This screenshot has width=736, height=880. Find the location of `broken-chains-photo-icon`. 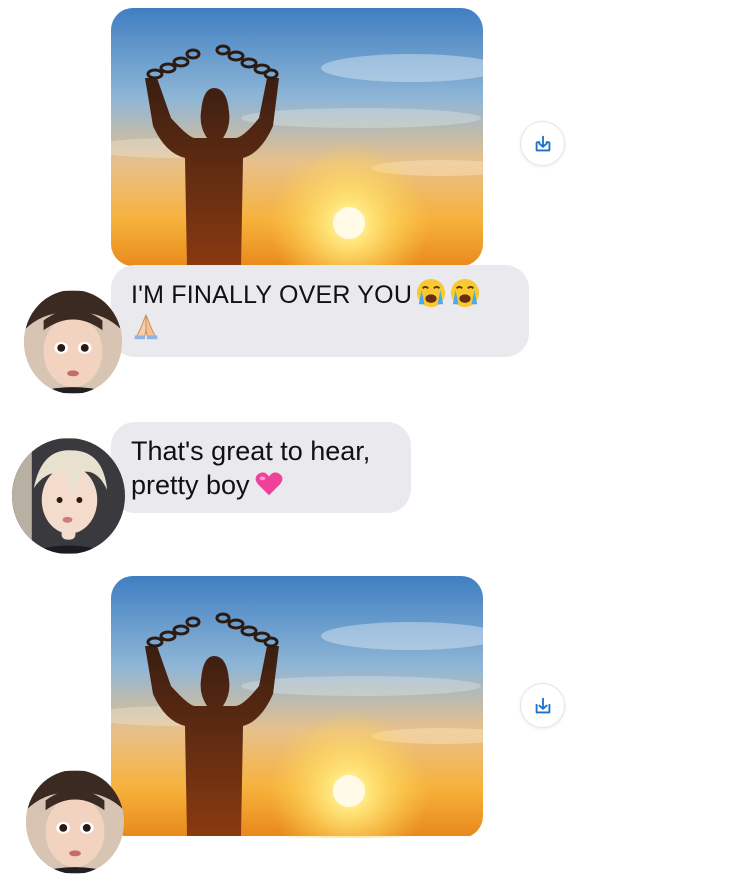

broken-chains-photo-icon is located at coordinates (297, 137).